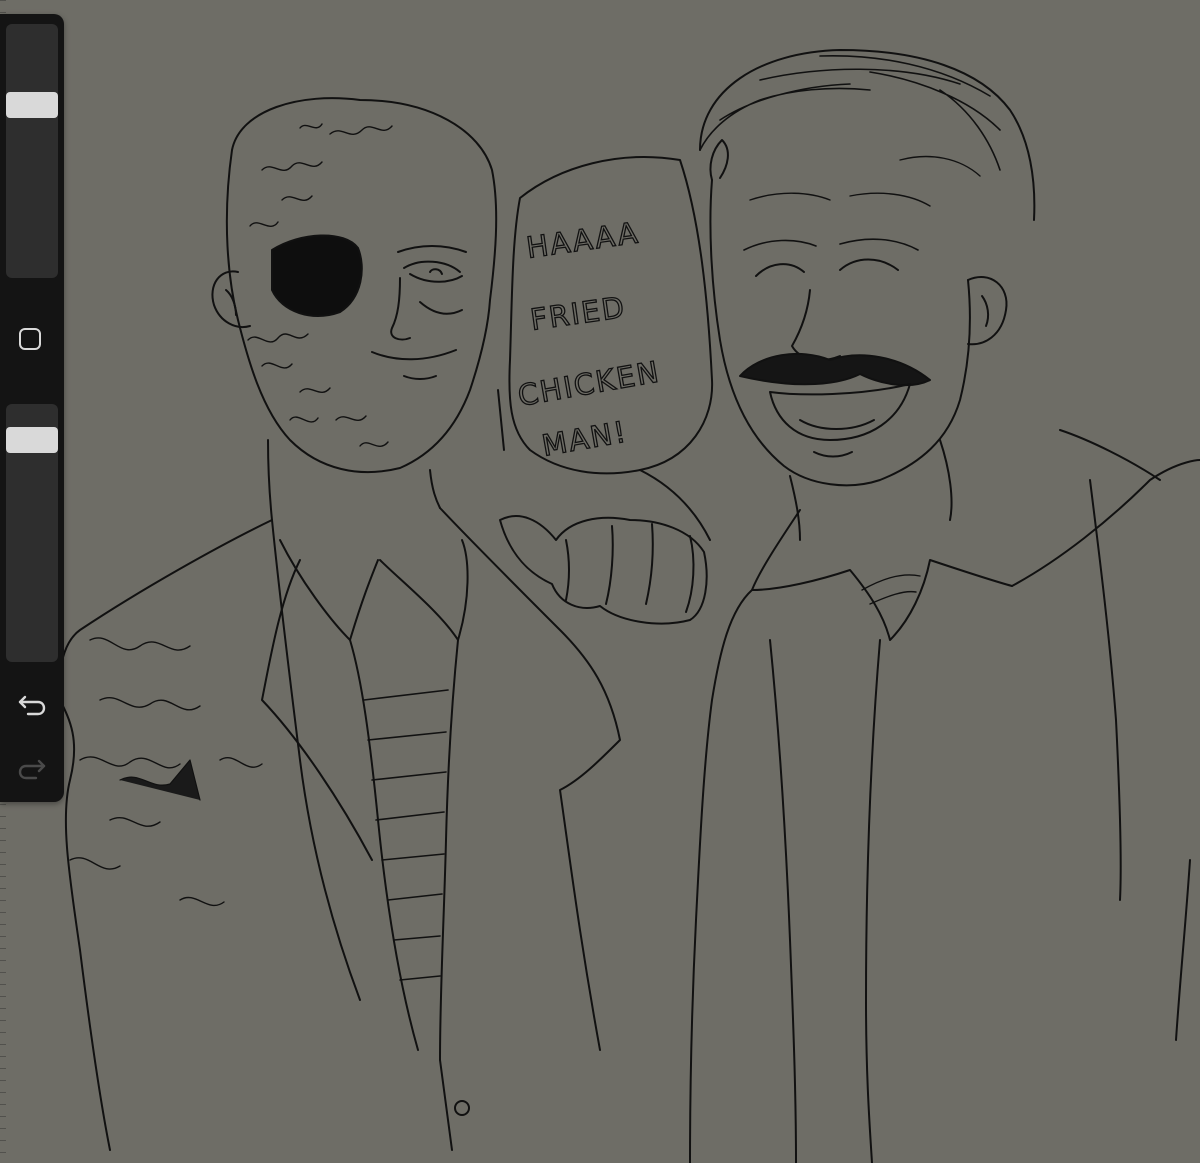 The height and width of the screenshot is (1163, 1200). I want to click on brush-sidebar, so click(32, 408).